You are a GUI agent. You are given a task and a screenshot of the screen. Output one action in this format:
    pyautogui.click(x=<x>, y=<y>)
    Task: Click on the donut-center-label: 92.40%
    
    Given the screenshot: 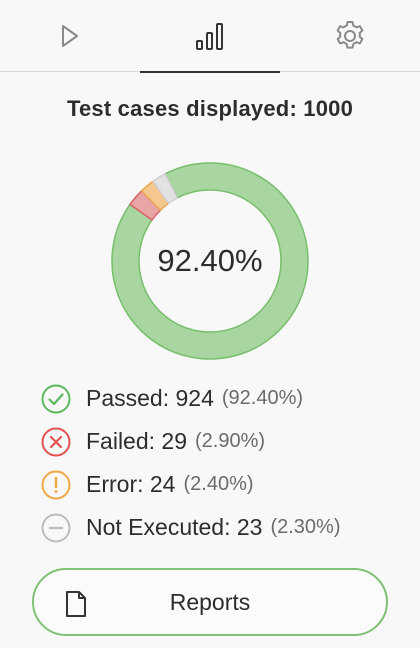 What is the action you would take?
    pyautogui.click(x=210, y=260)
    